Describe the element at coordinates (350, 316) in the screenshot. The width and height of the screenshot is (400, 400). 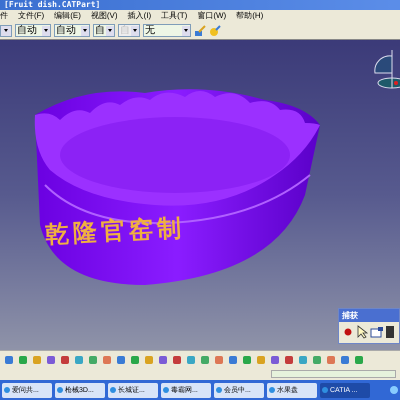
I see `panel-title: 捕获` at that location.